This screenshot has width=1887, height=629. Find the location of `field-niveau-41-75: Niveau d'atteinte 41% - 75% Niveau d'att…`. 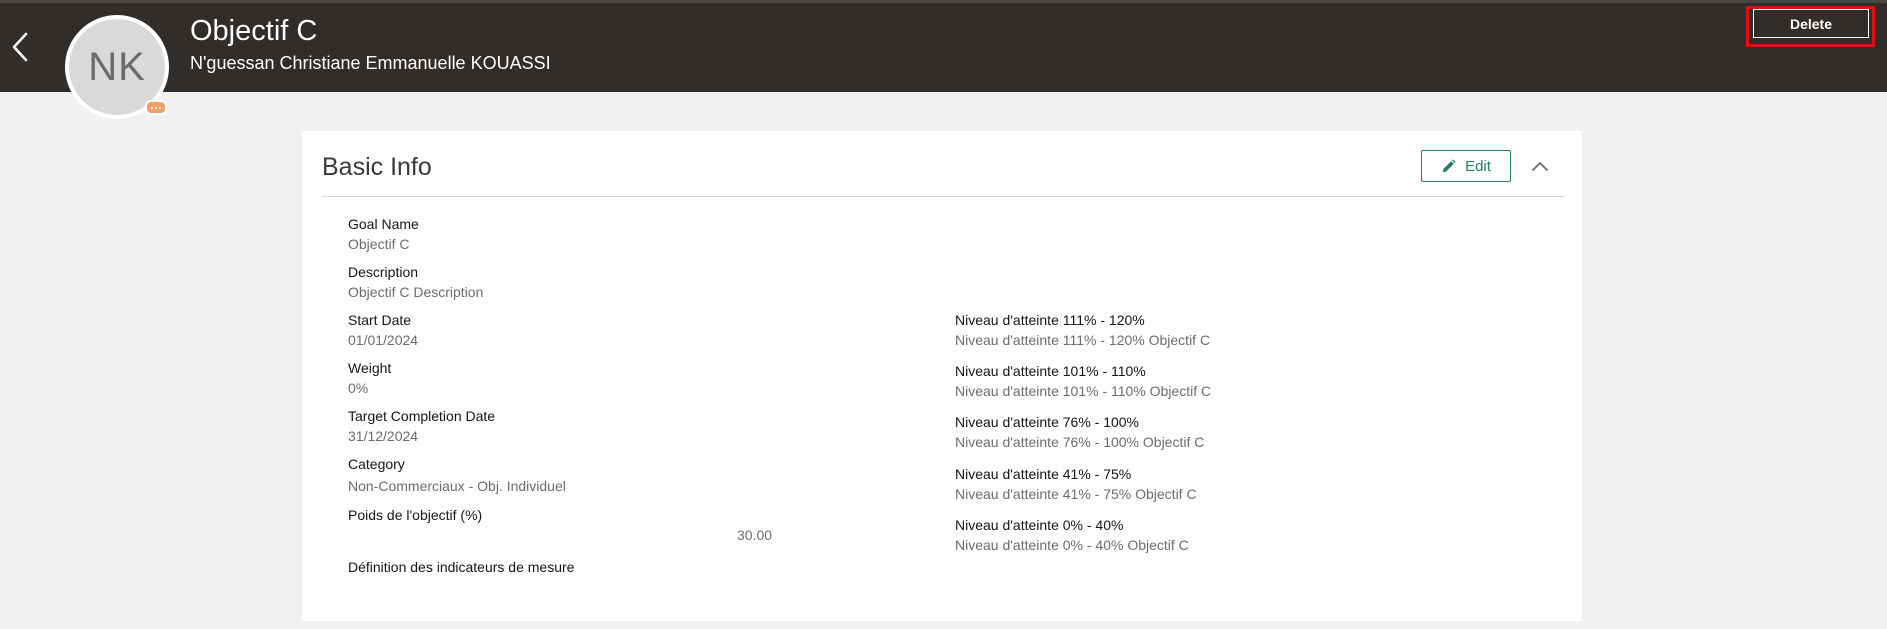

field-niveau-41-75: Niveau d'atteinte 41% - 75% Niveau d'att… is located at coordinates (1076, 484).